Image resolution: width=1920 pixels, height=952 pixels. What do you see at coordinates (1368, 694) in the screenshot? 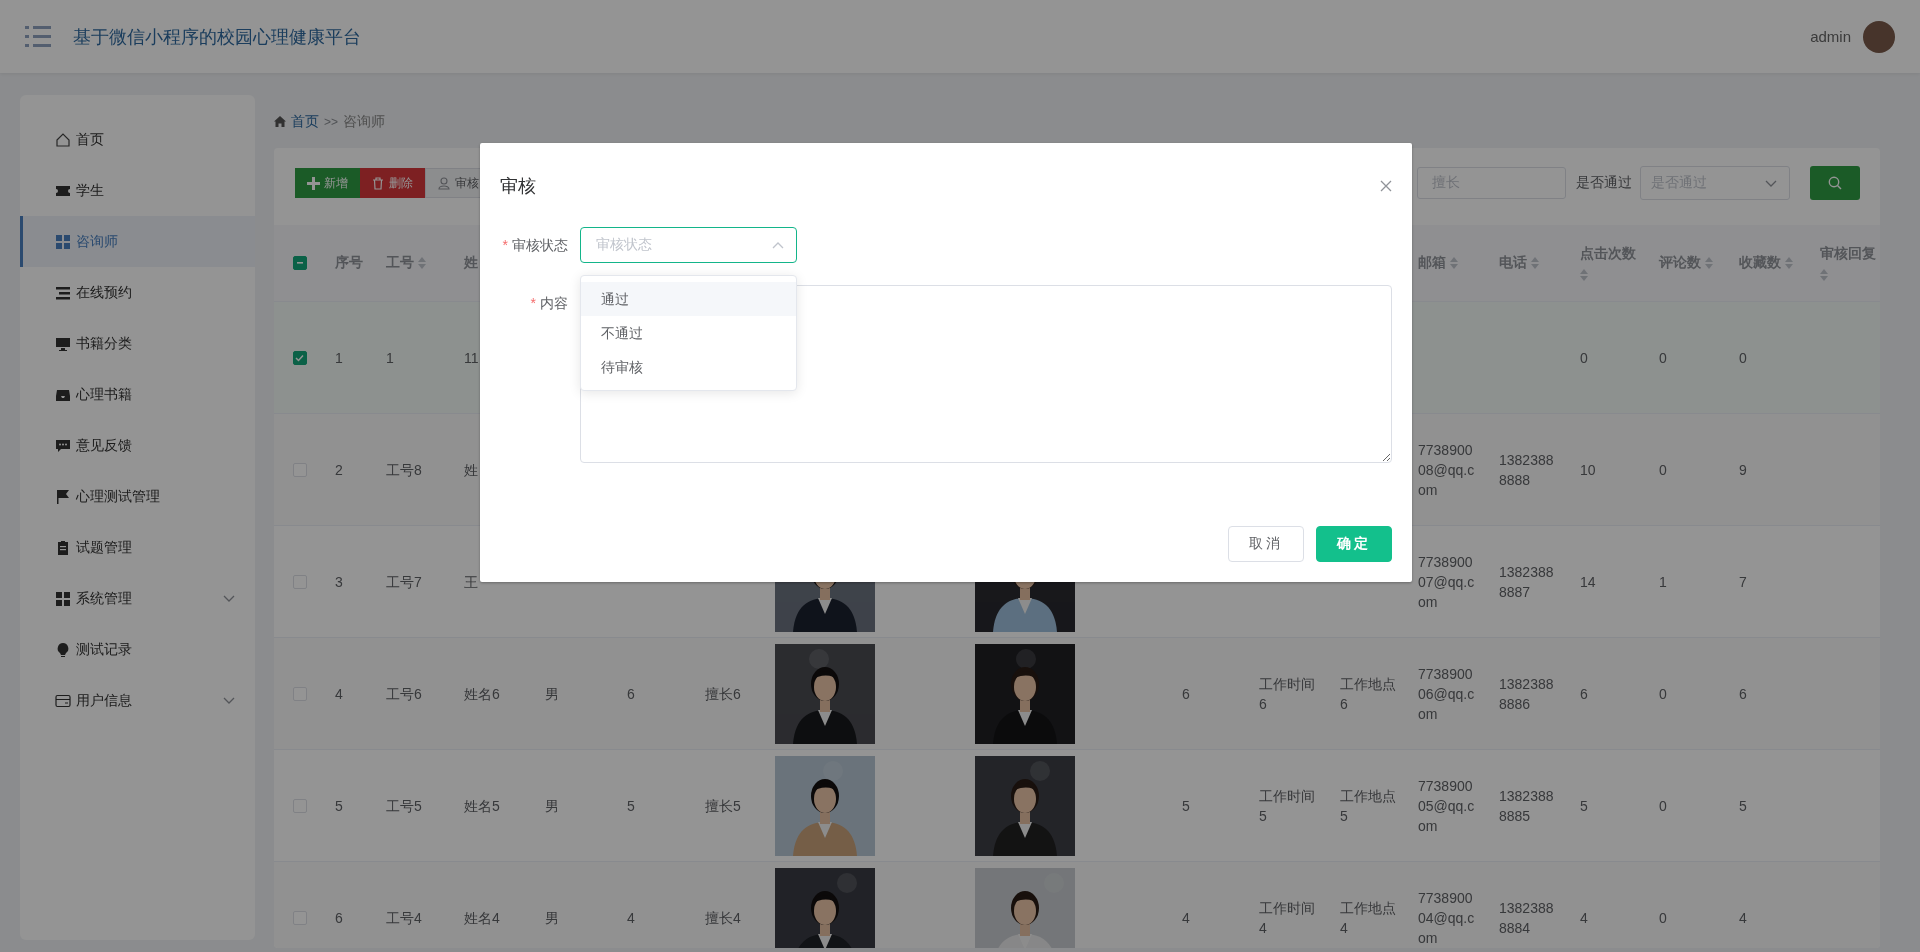
I see `table-cell-text: 工作地点6` at bounding box center [1368, 694].